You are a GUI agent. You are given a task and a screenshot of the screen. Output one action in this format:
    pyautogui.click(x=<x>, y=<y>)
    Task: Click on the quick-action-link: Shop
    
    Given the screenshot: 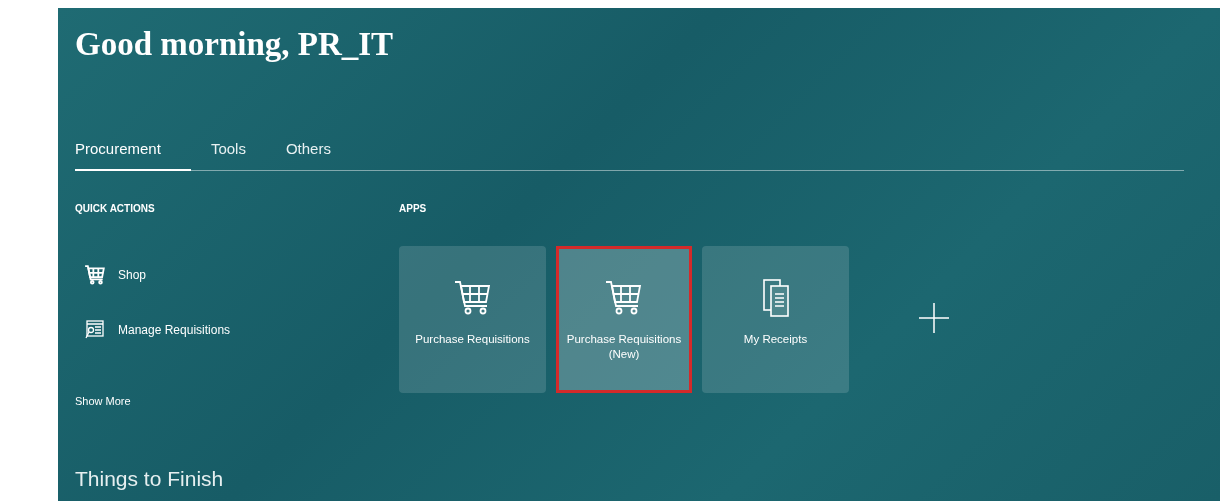 What is the action you would take?
    pyautogui.click(x=241, y=275)
    